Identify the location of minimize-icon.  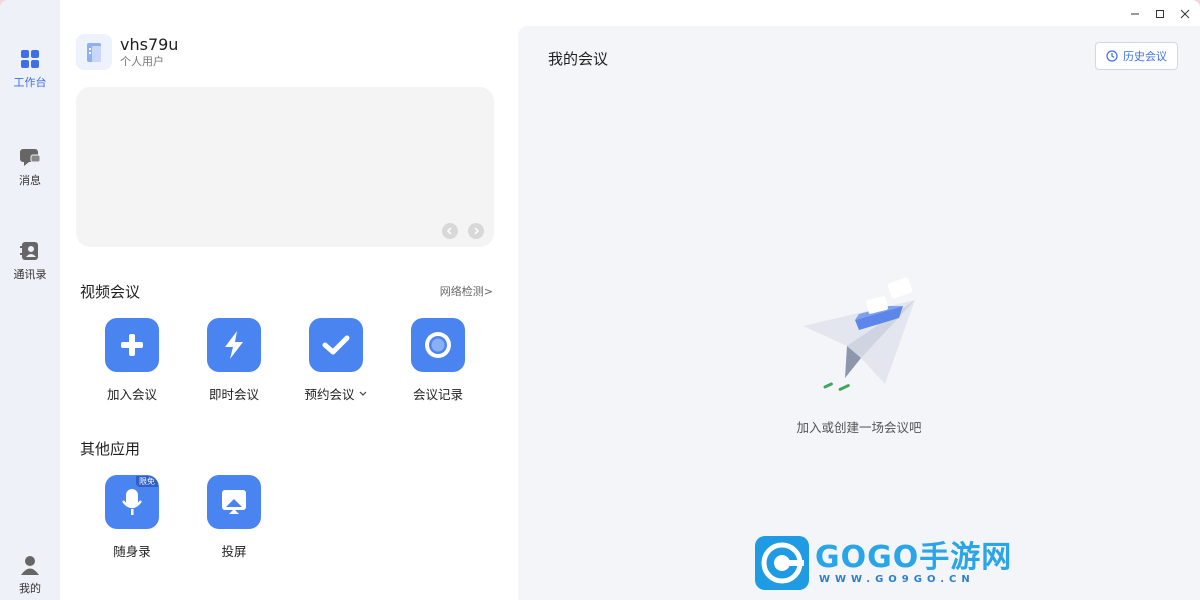
(1135, 14).